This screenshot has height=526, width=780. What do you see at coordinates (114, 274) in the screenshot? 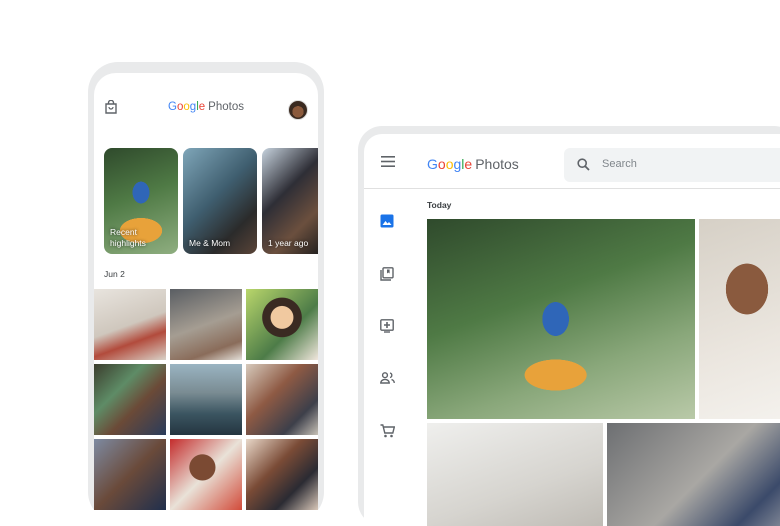
I see `date-heading: Jun 2` at bounding box center [114, 274].